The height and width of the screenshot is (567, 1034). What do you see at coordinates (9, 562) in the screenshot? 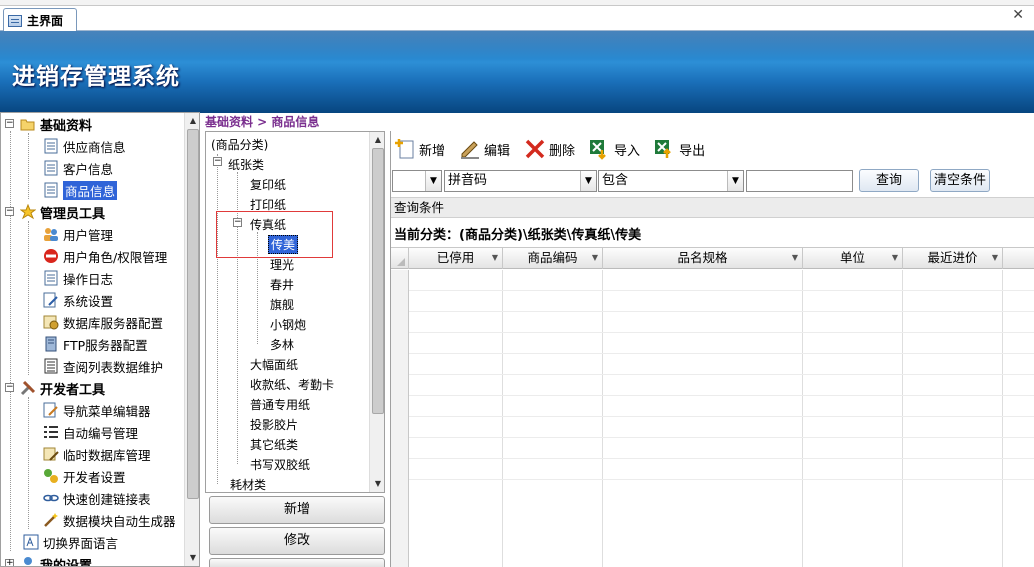
I see `expand-toggle: +` at bounding box center [9, 562].